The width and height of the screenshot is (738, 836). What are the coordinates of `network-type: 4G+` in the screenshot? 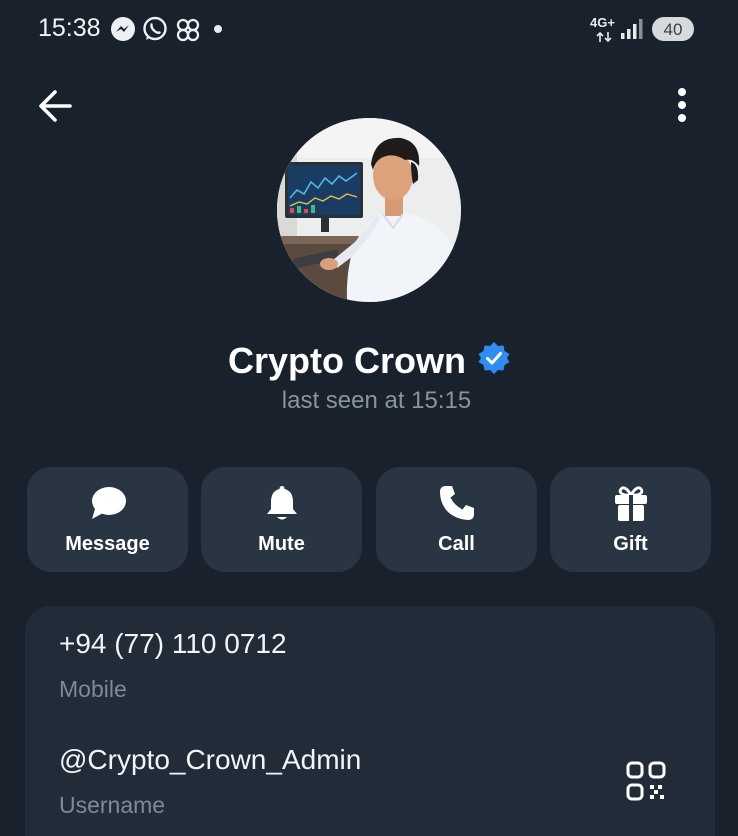 It's located at (602, 22).